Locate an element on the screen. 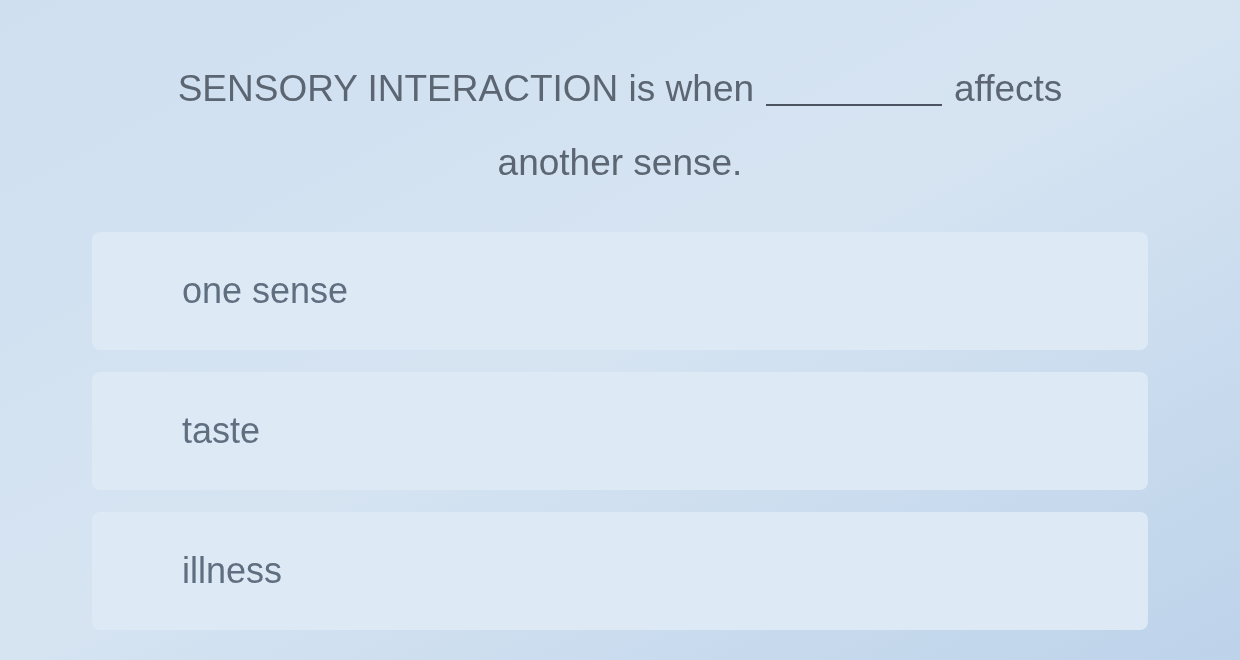  question-text: affects is located at coordinates (1008, 89).